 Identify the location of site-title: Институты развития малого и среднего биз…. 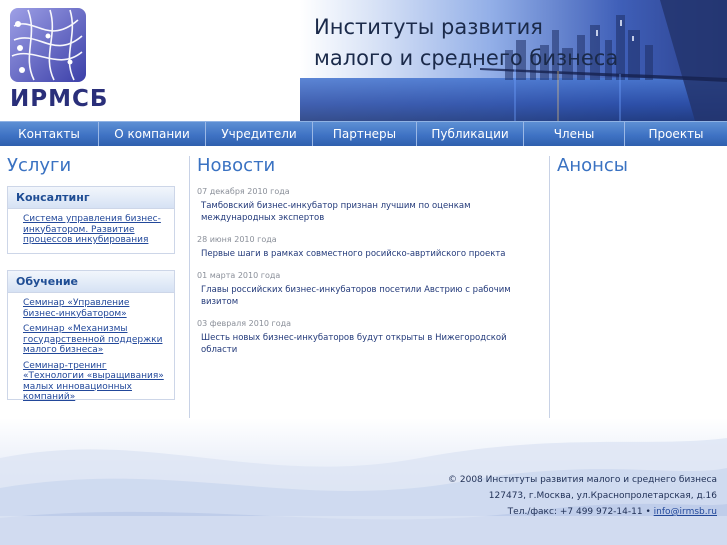
(466, 43).